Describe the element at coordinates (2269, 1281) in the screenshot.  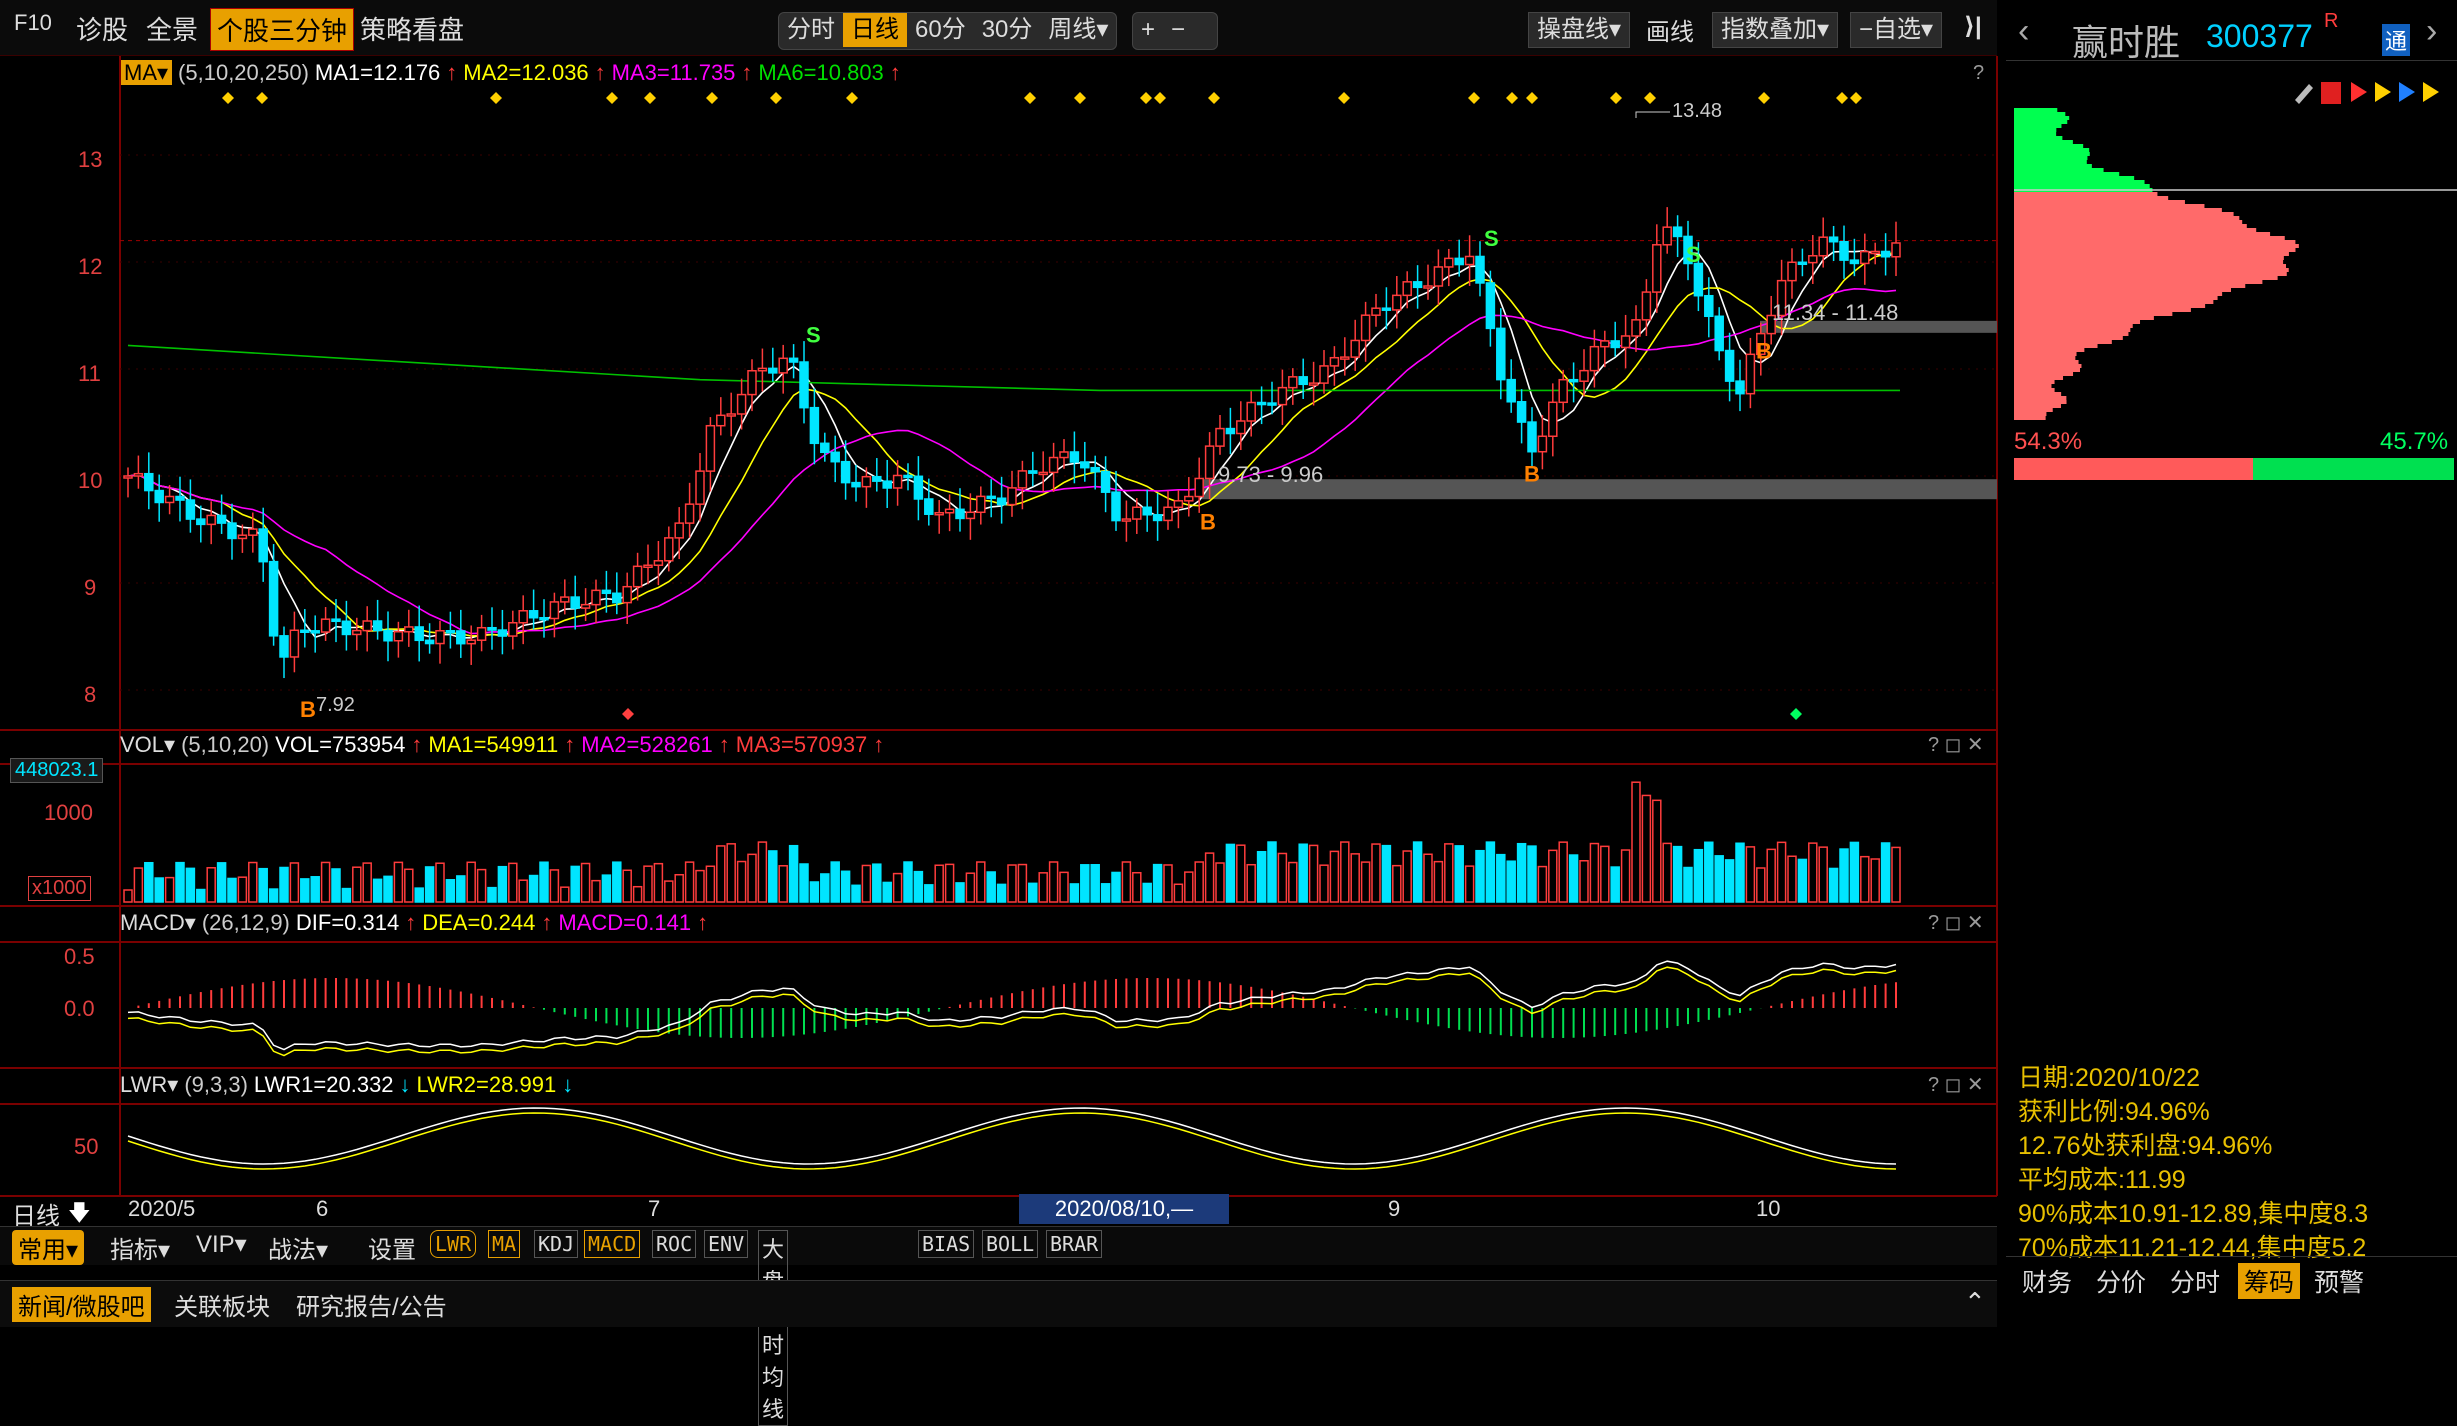
I see `rtab-chips: 筹码` at that location.